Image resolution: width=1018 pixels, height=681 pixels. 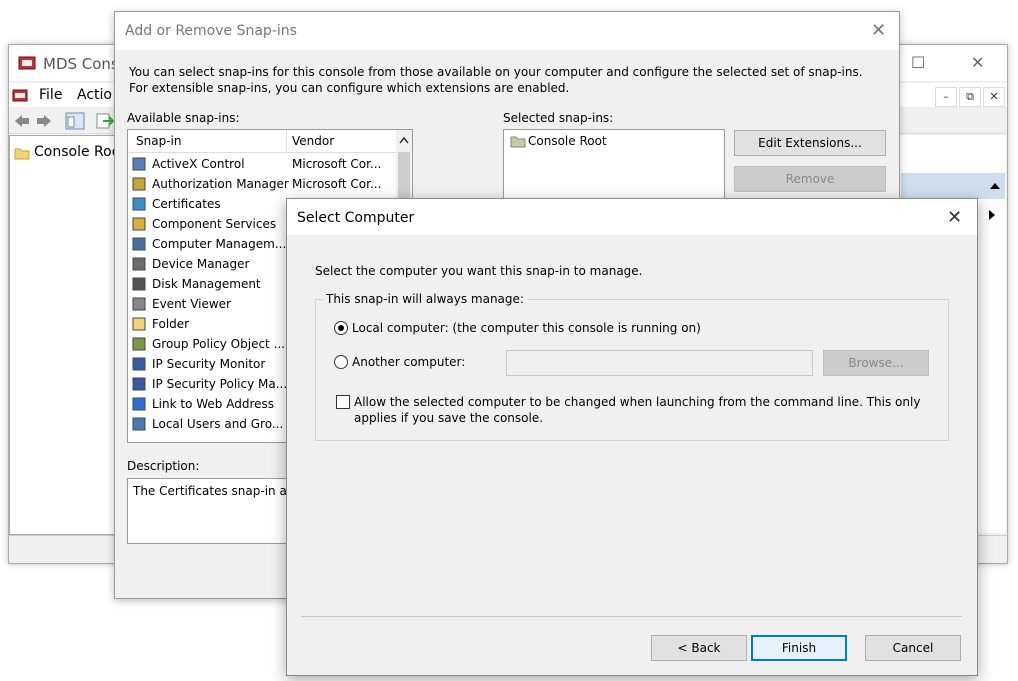 I want to click on column-separator, so click(x=286, y=141).